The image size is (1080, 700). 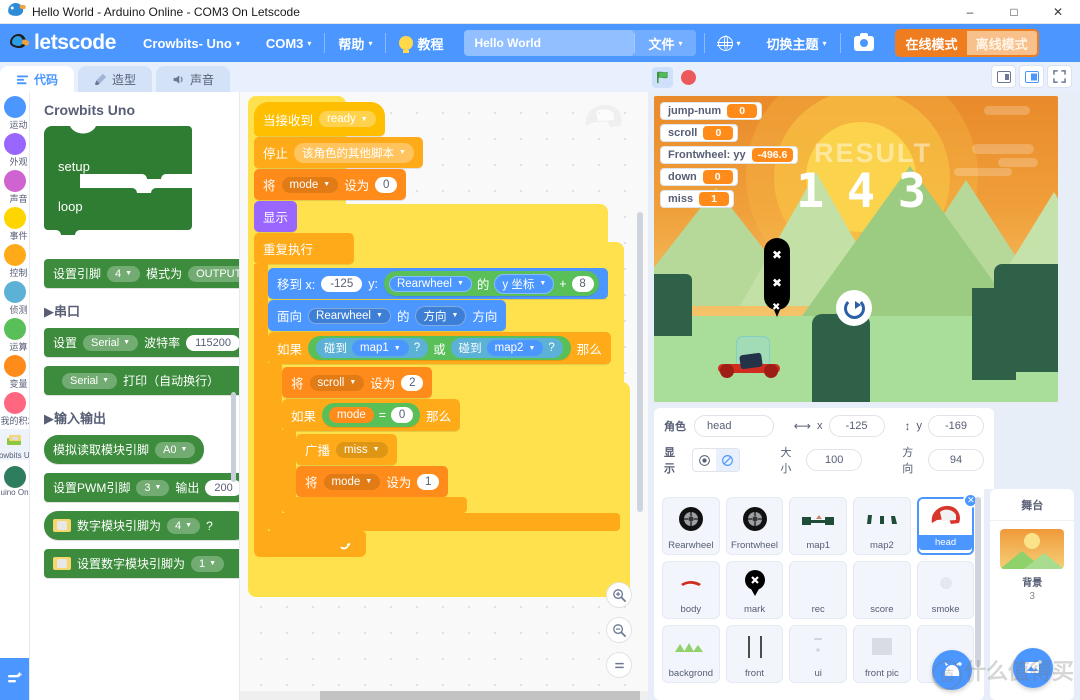 I want to click on category-sensing: 侦测, so click(x=14, y=298).